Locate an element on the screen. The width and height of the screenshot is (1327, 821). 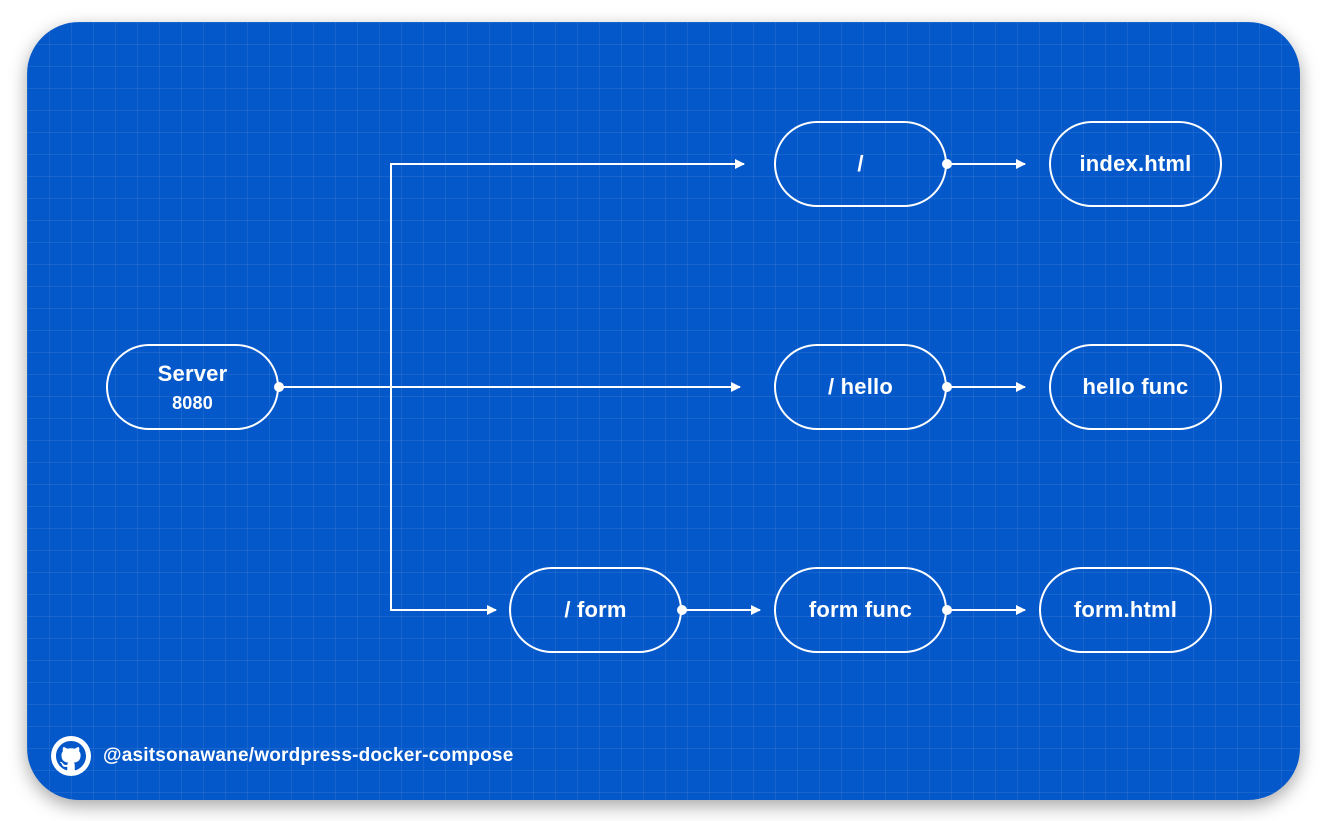
node-route-form: / form is located at coordinates (595, 610).